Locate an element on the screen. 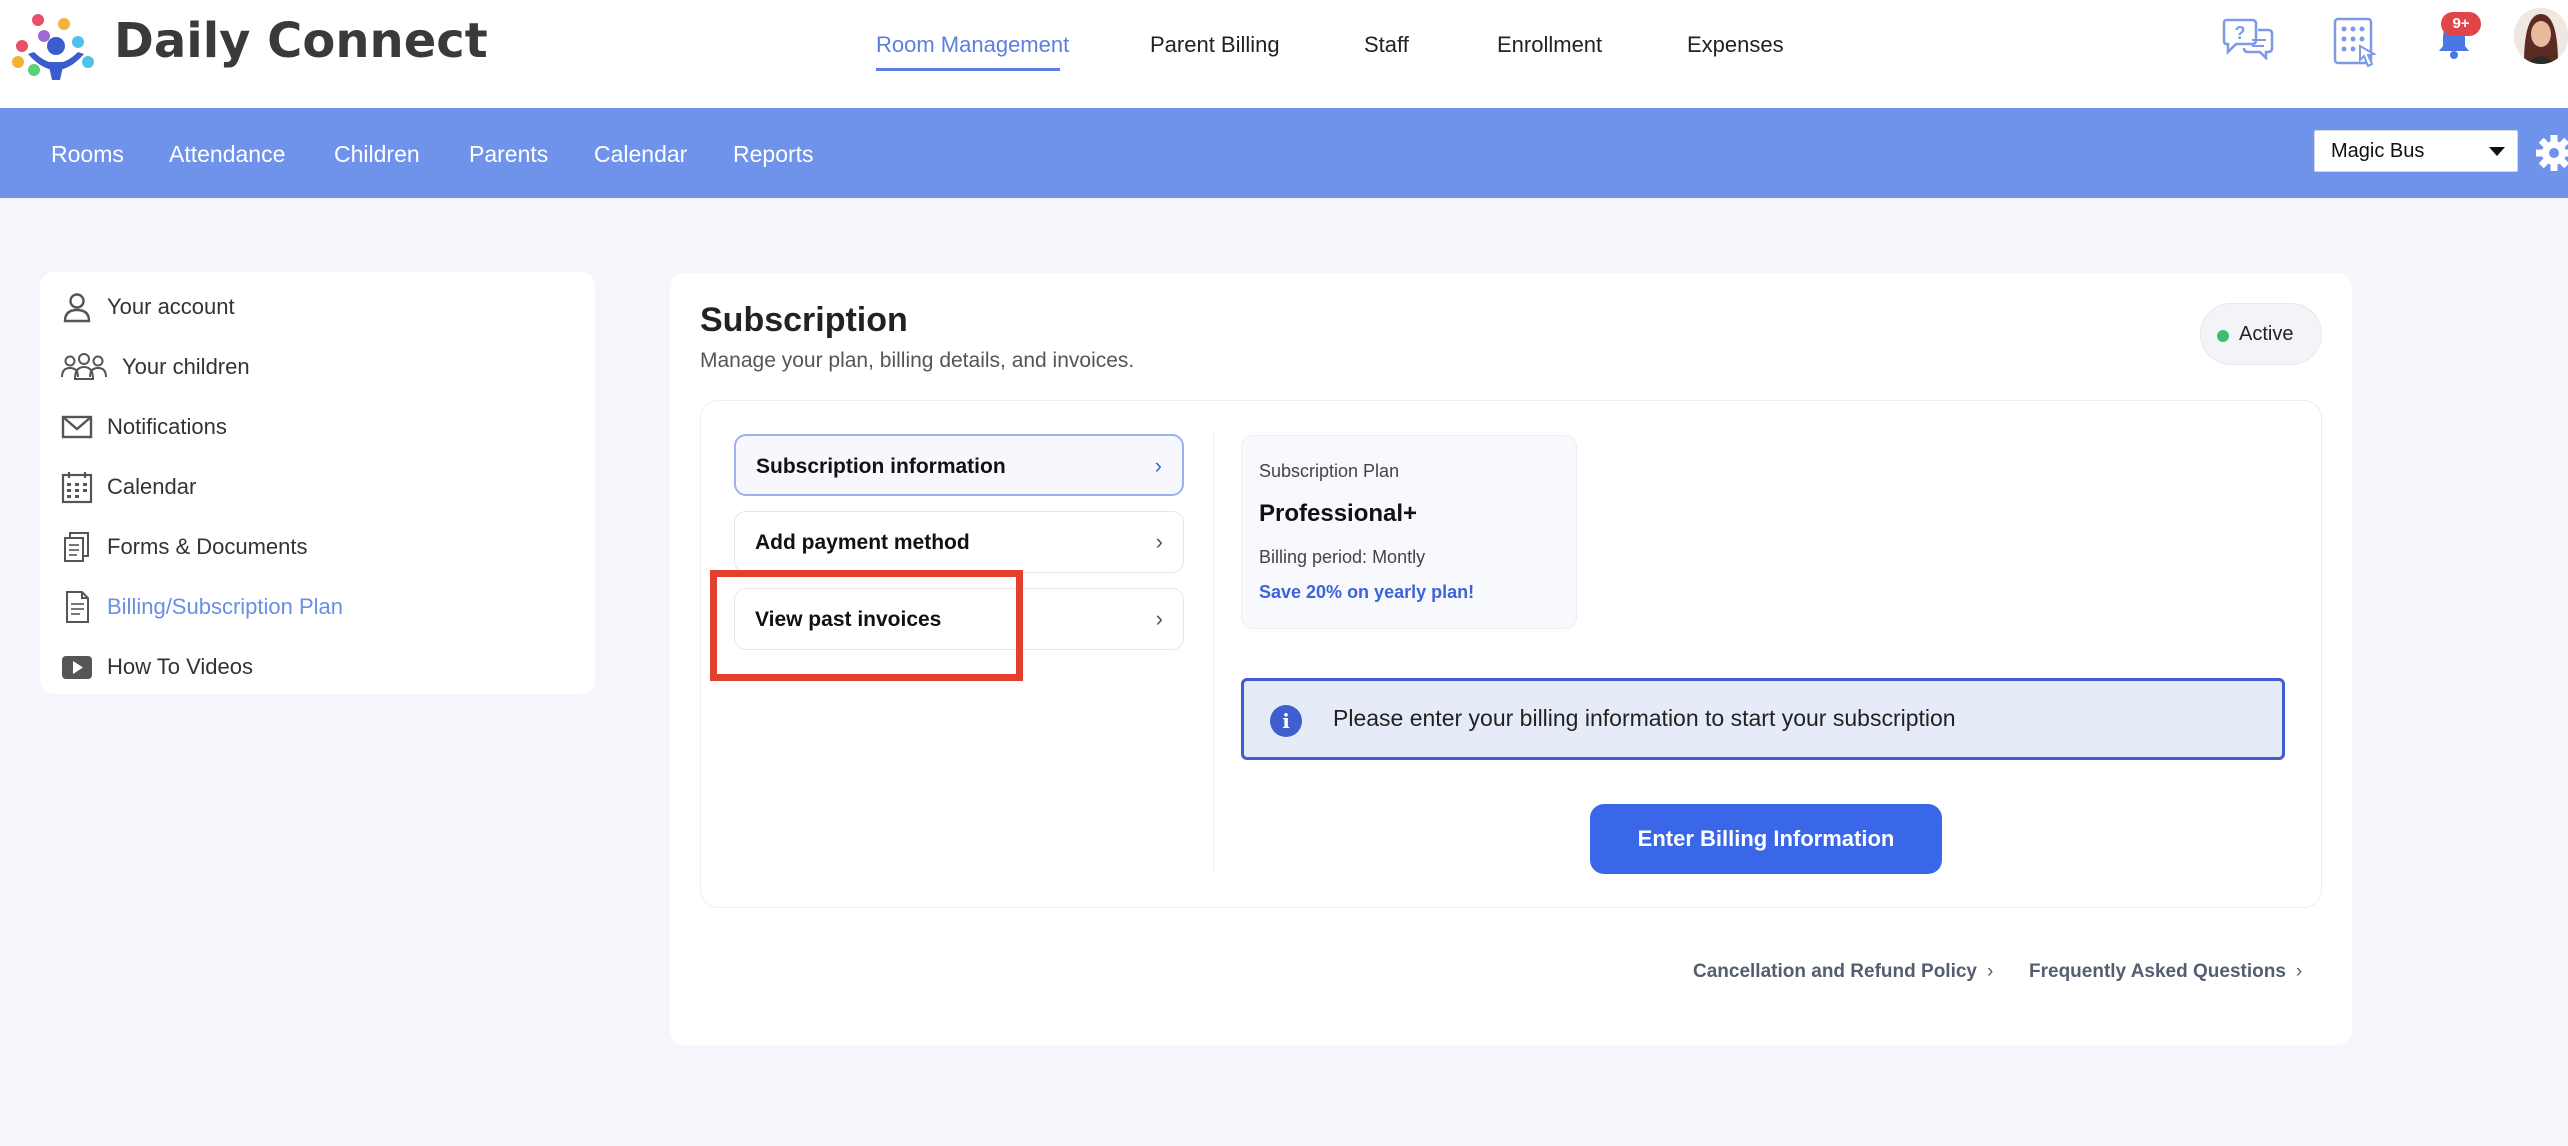 This screenshot has width=2568, height=1146. status-dot-icon is located at coordinates (2223, 336).